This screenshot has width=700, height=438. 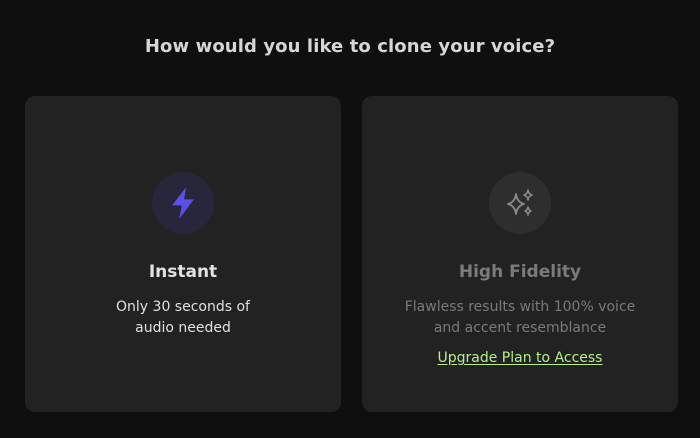 What do you see at coordinates (183, 328) in the screenshot?
I see `description-line: audio needed` at bounding box center [183, 328].